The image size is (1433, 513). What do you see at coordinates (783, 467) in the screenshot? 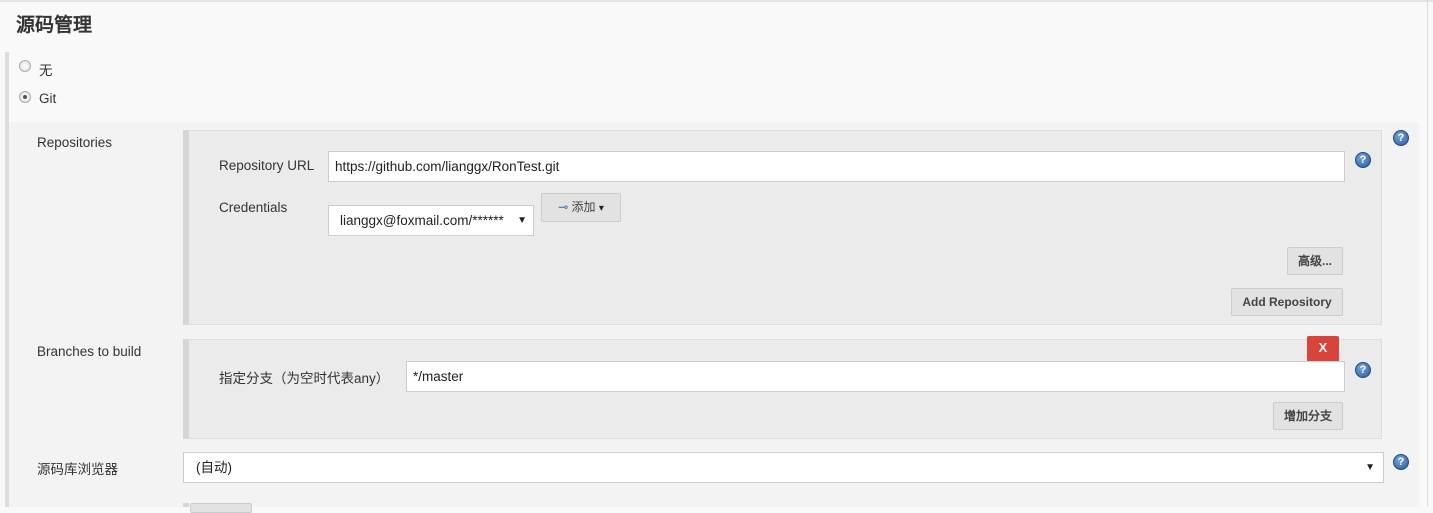
I see `repo-browser-select: (自动) ▼` at bounding box center [783, 467].